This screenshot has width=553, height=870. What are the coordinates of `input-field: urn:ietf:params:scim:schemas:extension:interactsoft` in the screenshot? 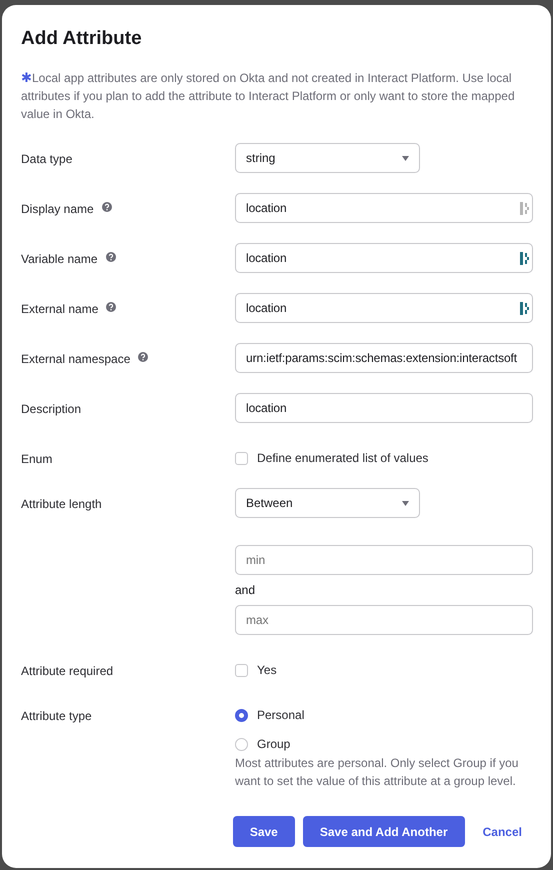 It's located at (384, 358).